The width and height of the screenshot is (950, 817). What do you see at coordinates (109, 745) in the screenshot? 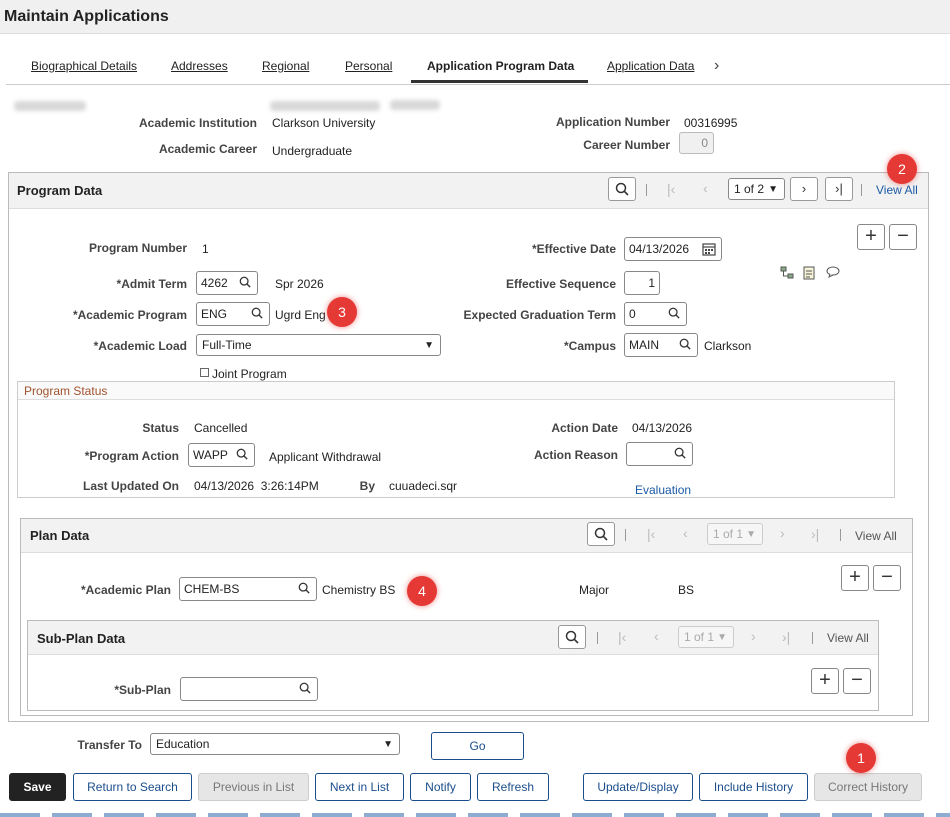
I see `transfer-to-label: Transfer To` at bounding box center [109, 745].